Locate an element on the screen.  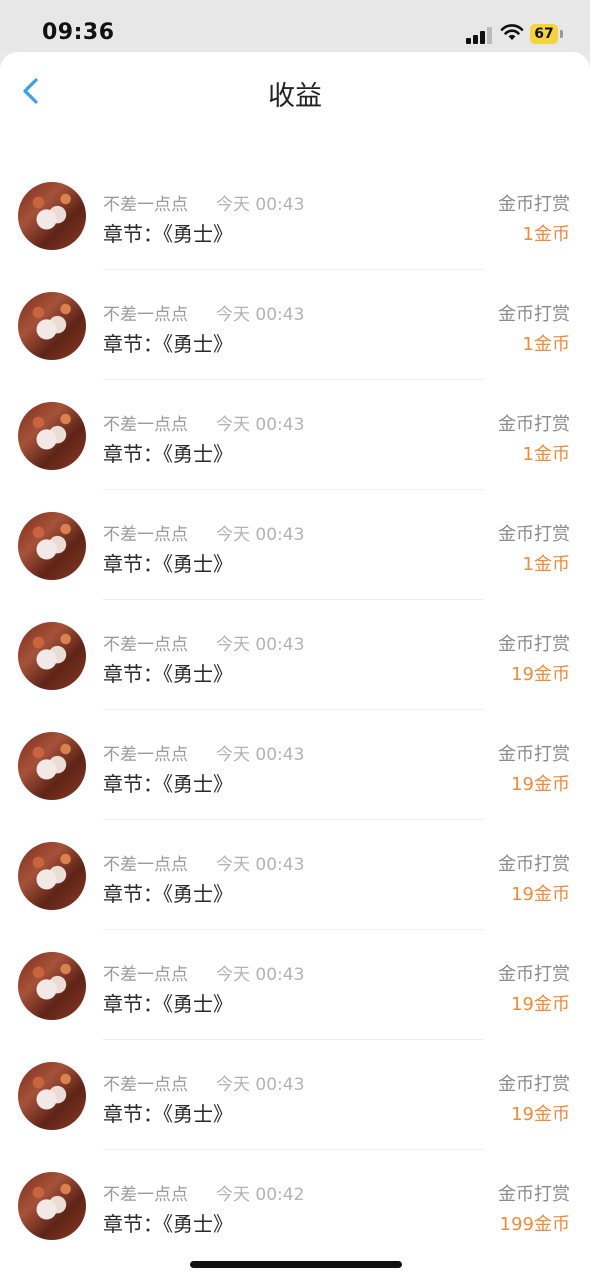
cellular-signal-icon is located at coordinates (479, 35).